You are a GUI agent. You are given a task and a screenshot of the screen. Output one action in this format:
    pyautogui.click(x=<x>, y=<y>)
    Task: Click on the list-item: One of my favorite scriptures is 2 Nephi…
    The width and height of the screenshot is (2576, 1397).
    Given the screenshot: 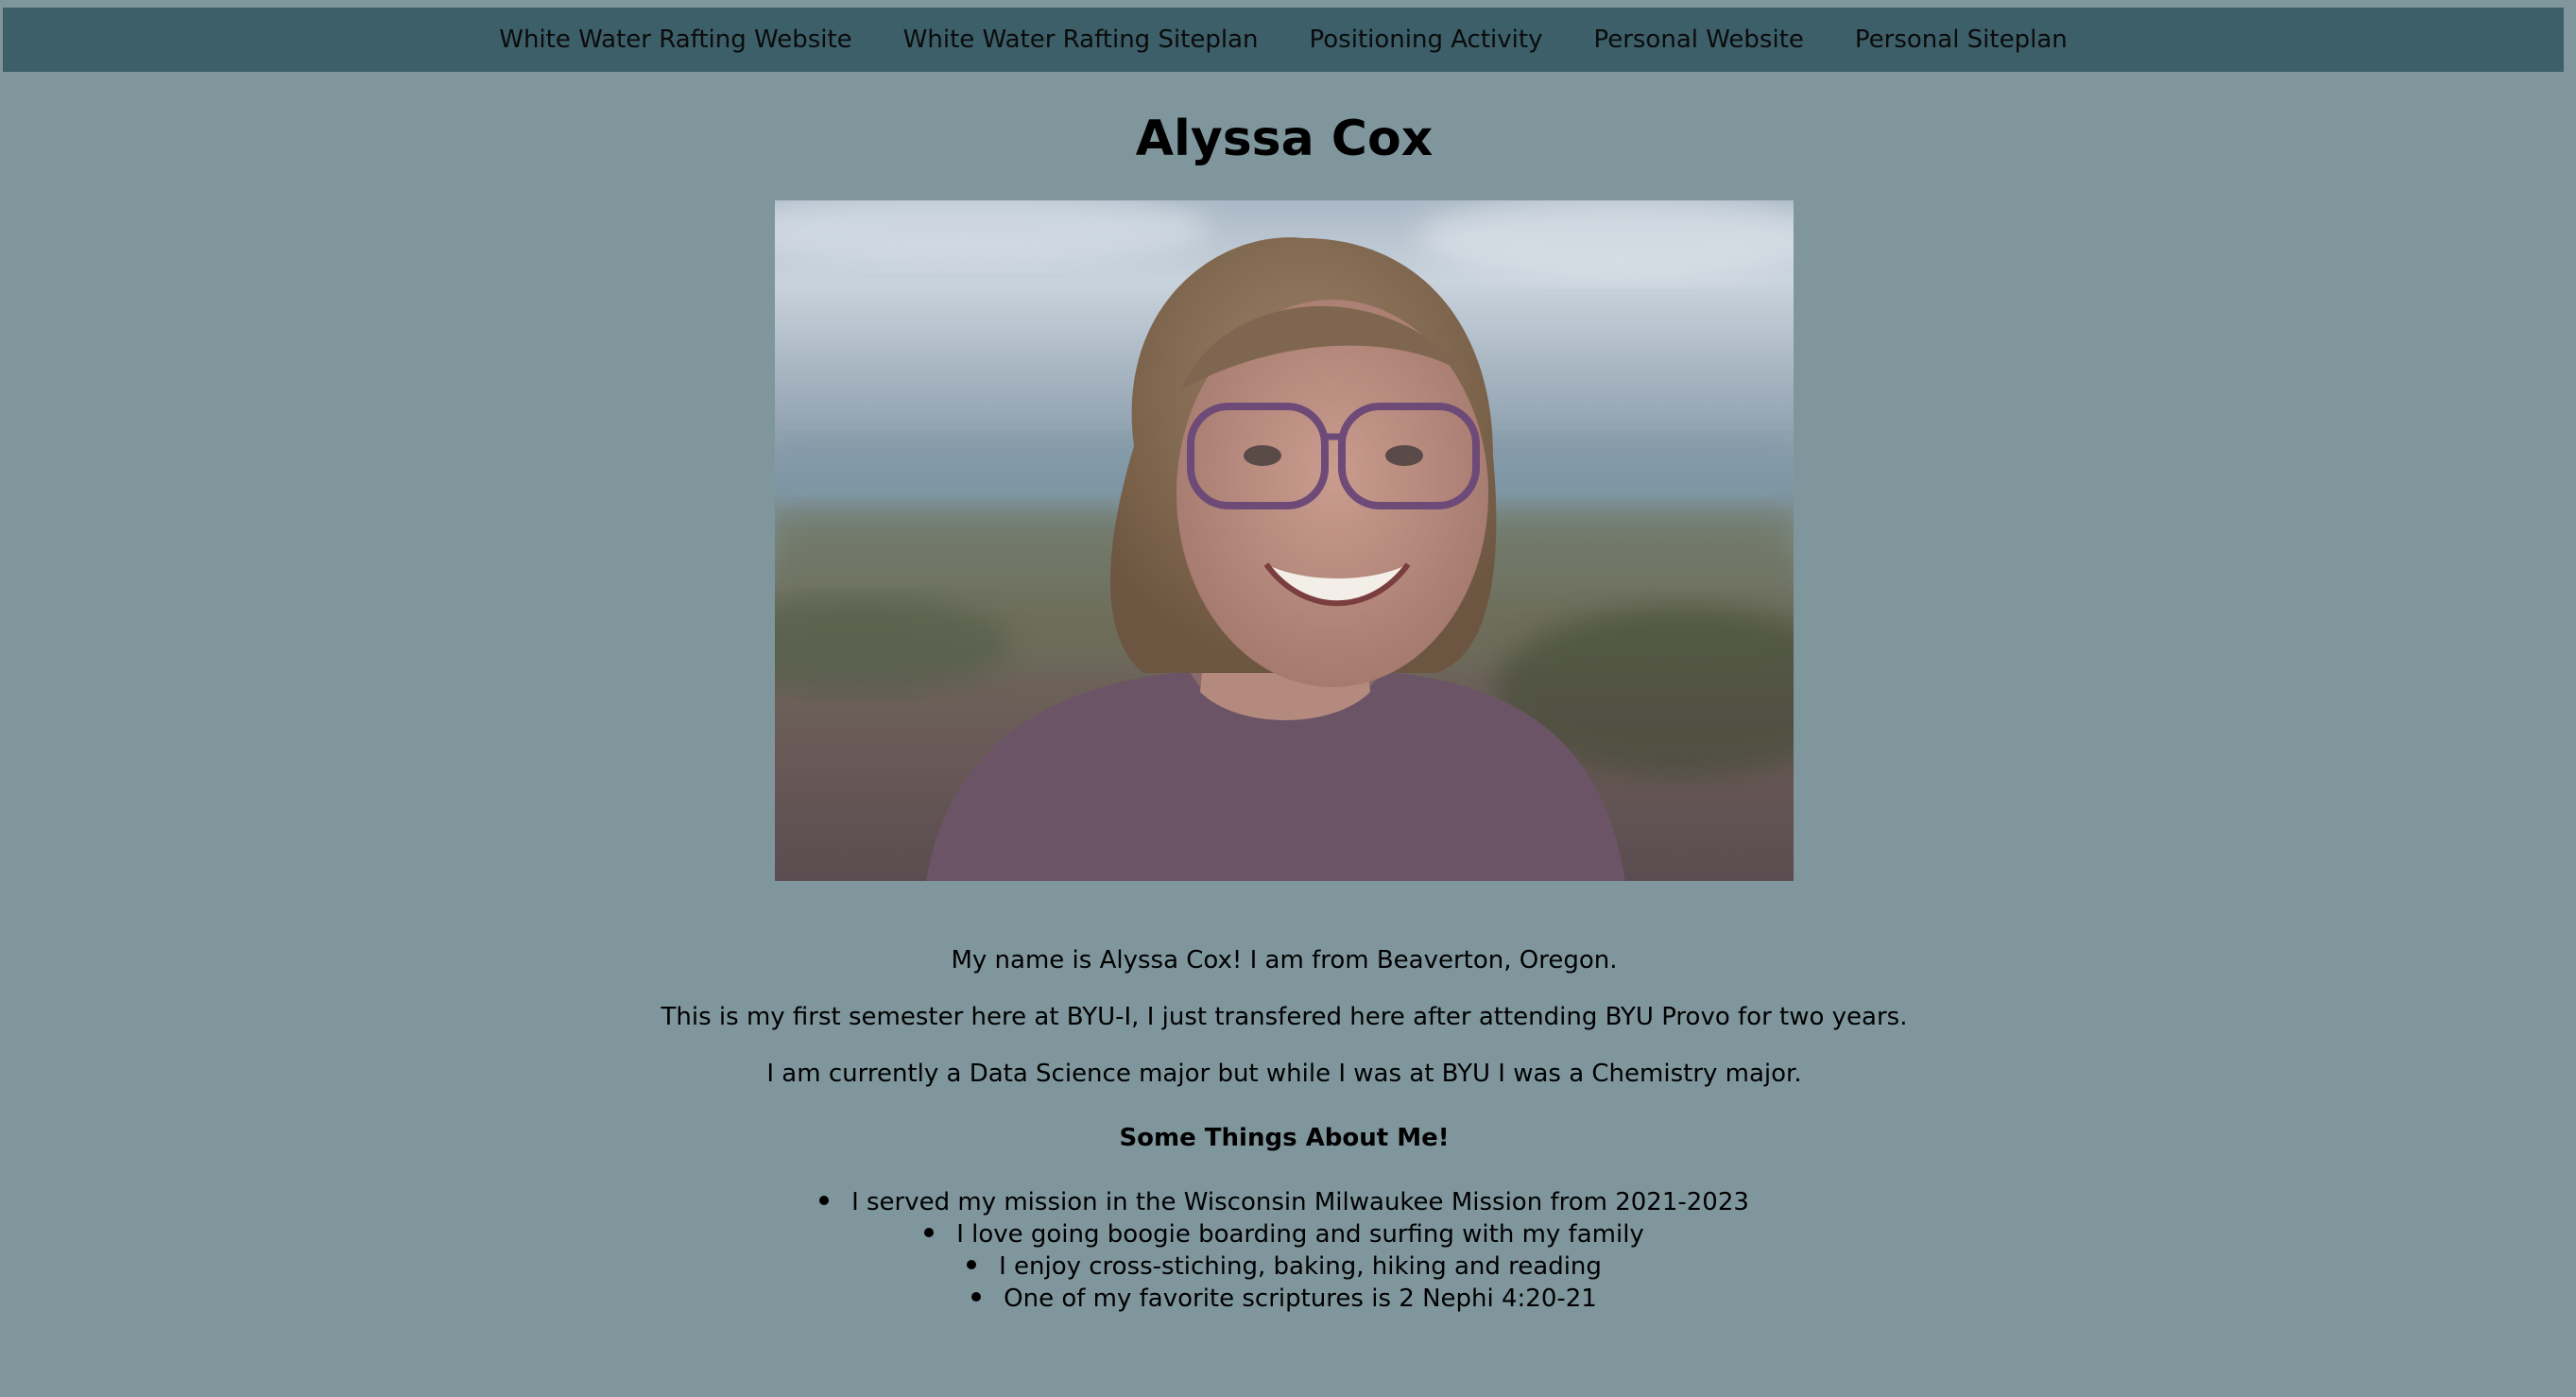 What is the action you would take?
    pyautogui.click(x=1284, y=1299)
    